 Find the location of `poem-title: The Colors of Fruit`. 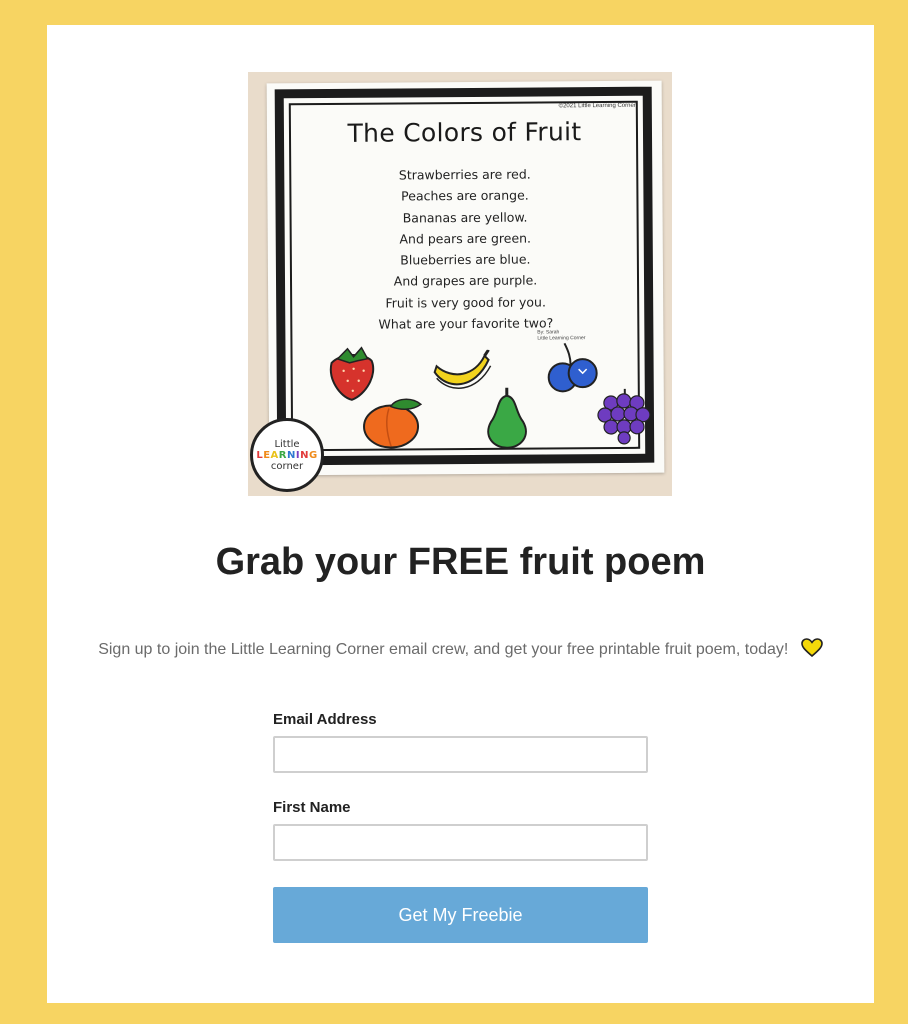

poem-title: The Colors of Fruit is located at coordinates (464, 132).